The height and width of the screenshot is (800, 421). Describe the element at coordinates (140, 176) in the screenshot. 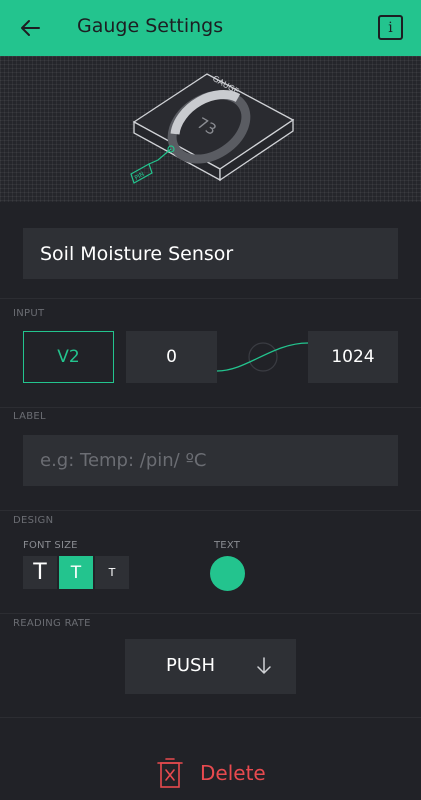

I see `pin-tag: PIN` at that location.